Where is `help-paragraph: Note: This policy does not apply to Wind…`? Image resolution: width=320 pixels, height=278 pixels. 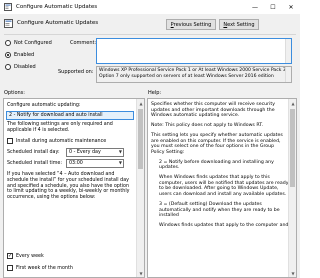 help-paragraph: Note: This policy does not apply to Wind… is located at coordinates (207, 126).